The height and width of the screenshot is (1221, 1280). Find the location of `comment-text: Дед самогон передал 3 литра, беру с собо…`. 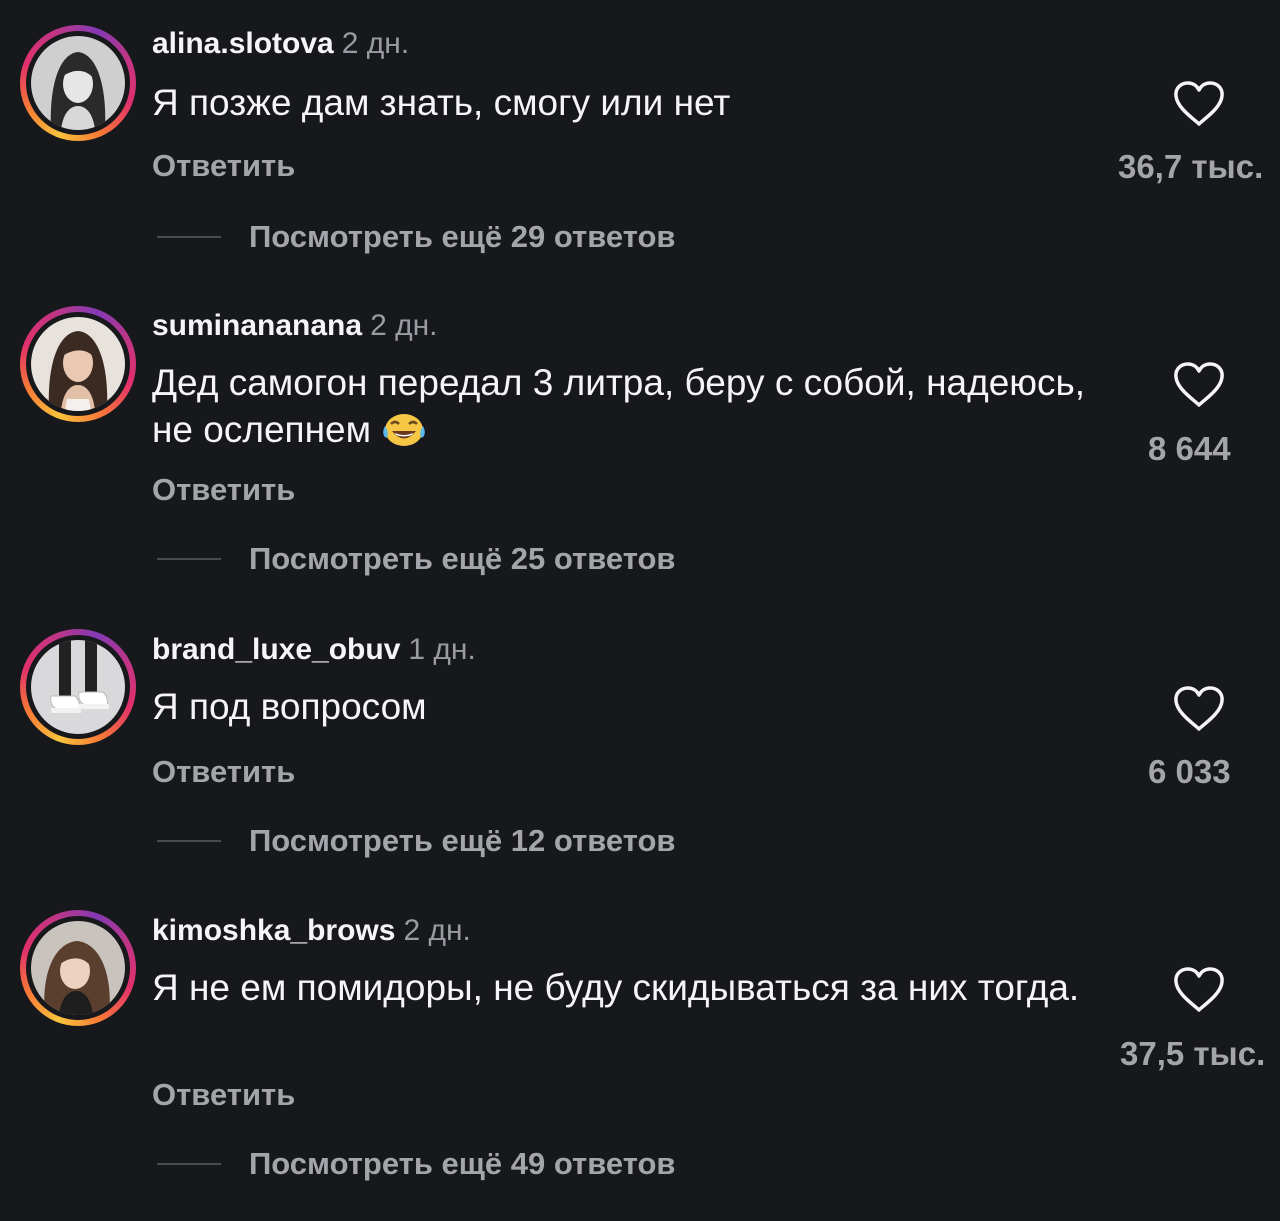

comment-text: Дед самогон передал 3 литра, беру с собо… is located at coordinates (632, 406).